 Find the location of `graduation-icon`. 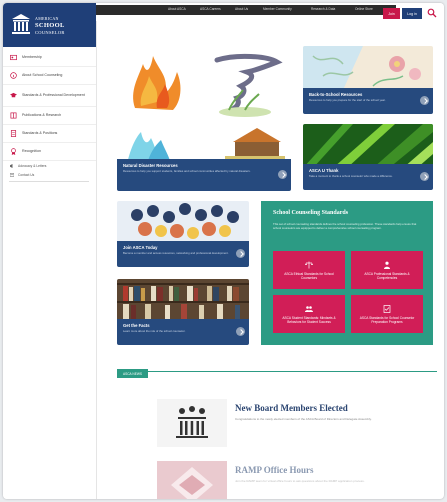

graduation-icon is located at coordinates (13, 95).